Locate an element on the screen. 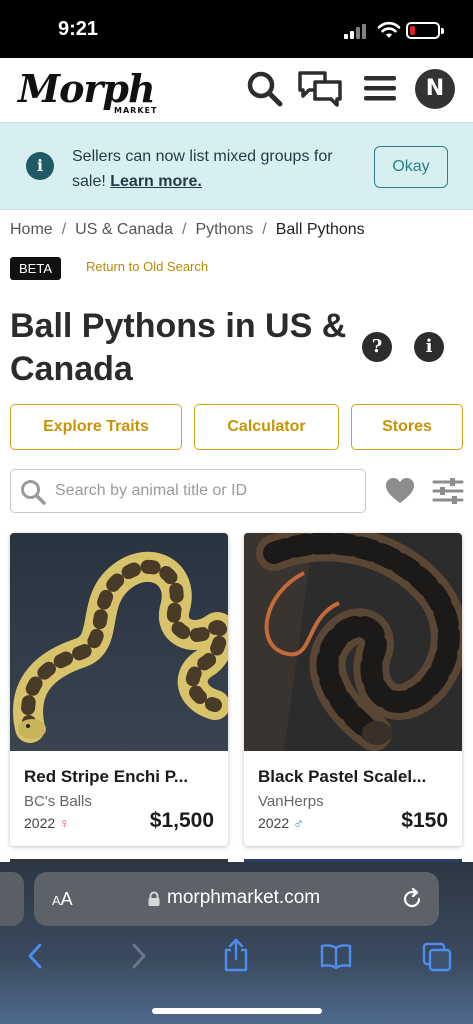  morphmarket-logo: Morph MARKET is located at coordinates (88, 91).